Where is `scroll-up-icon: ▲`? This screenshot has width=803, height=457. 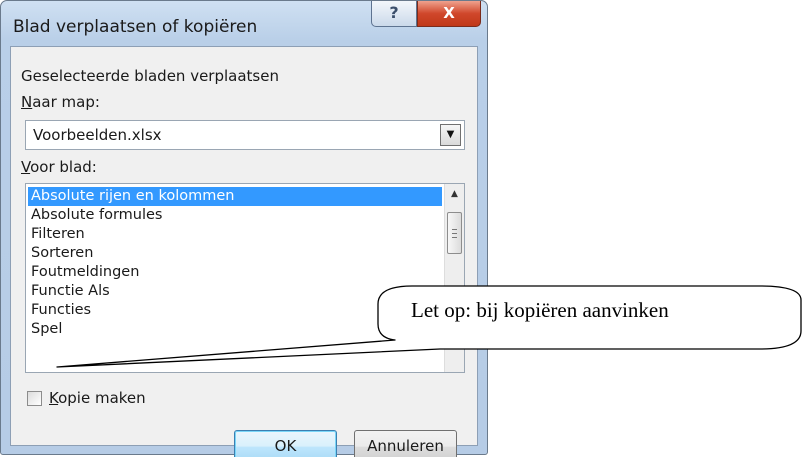 scroll-up-icon: ▲ is located at coordinates (454, 194).